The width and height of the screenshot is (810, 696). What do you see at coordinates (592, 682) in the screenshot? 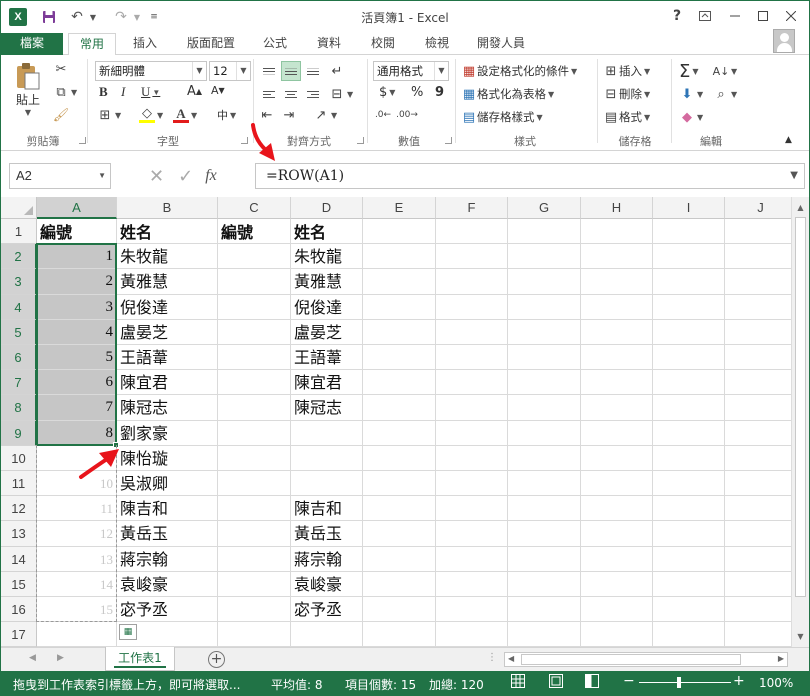
I see `page-break-view-icon` at bounding box center [592, 682].